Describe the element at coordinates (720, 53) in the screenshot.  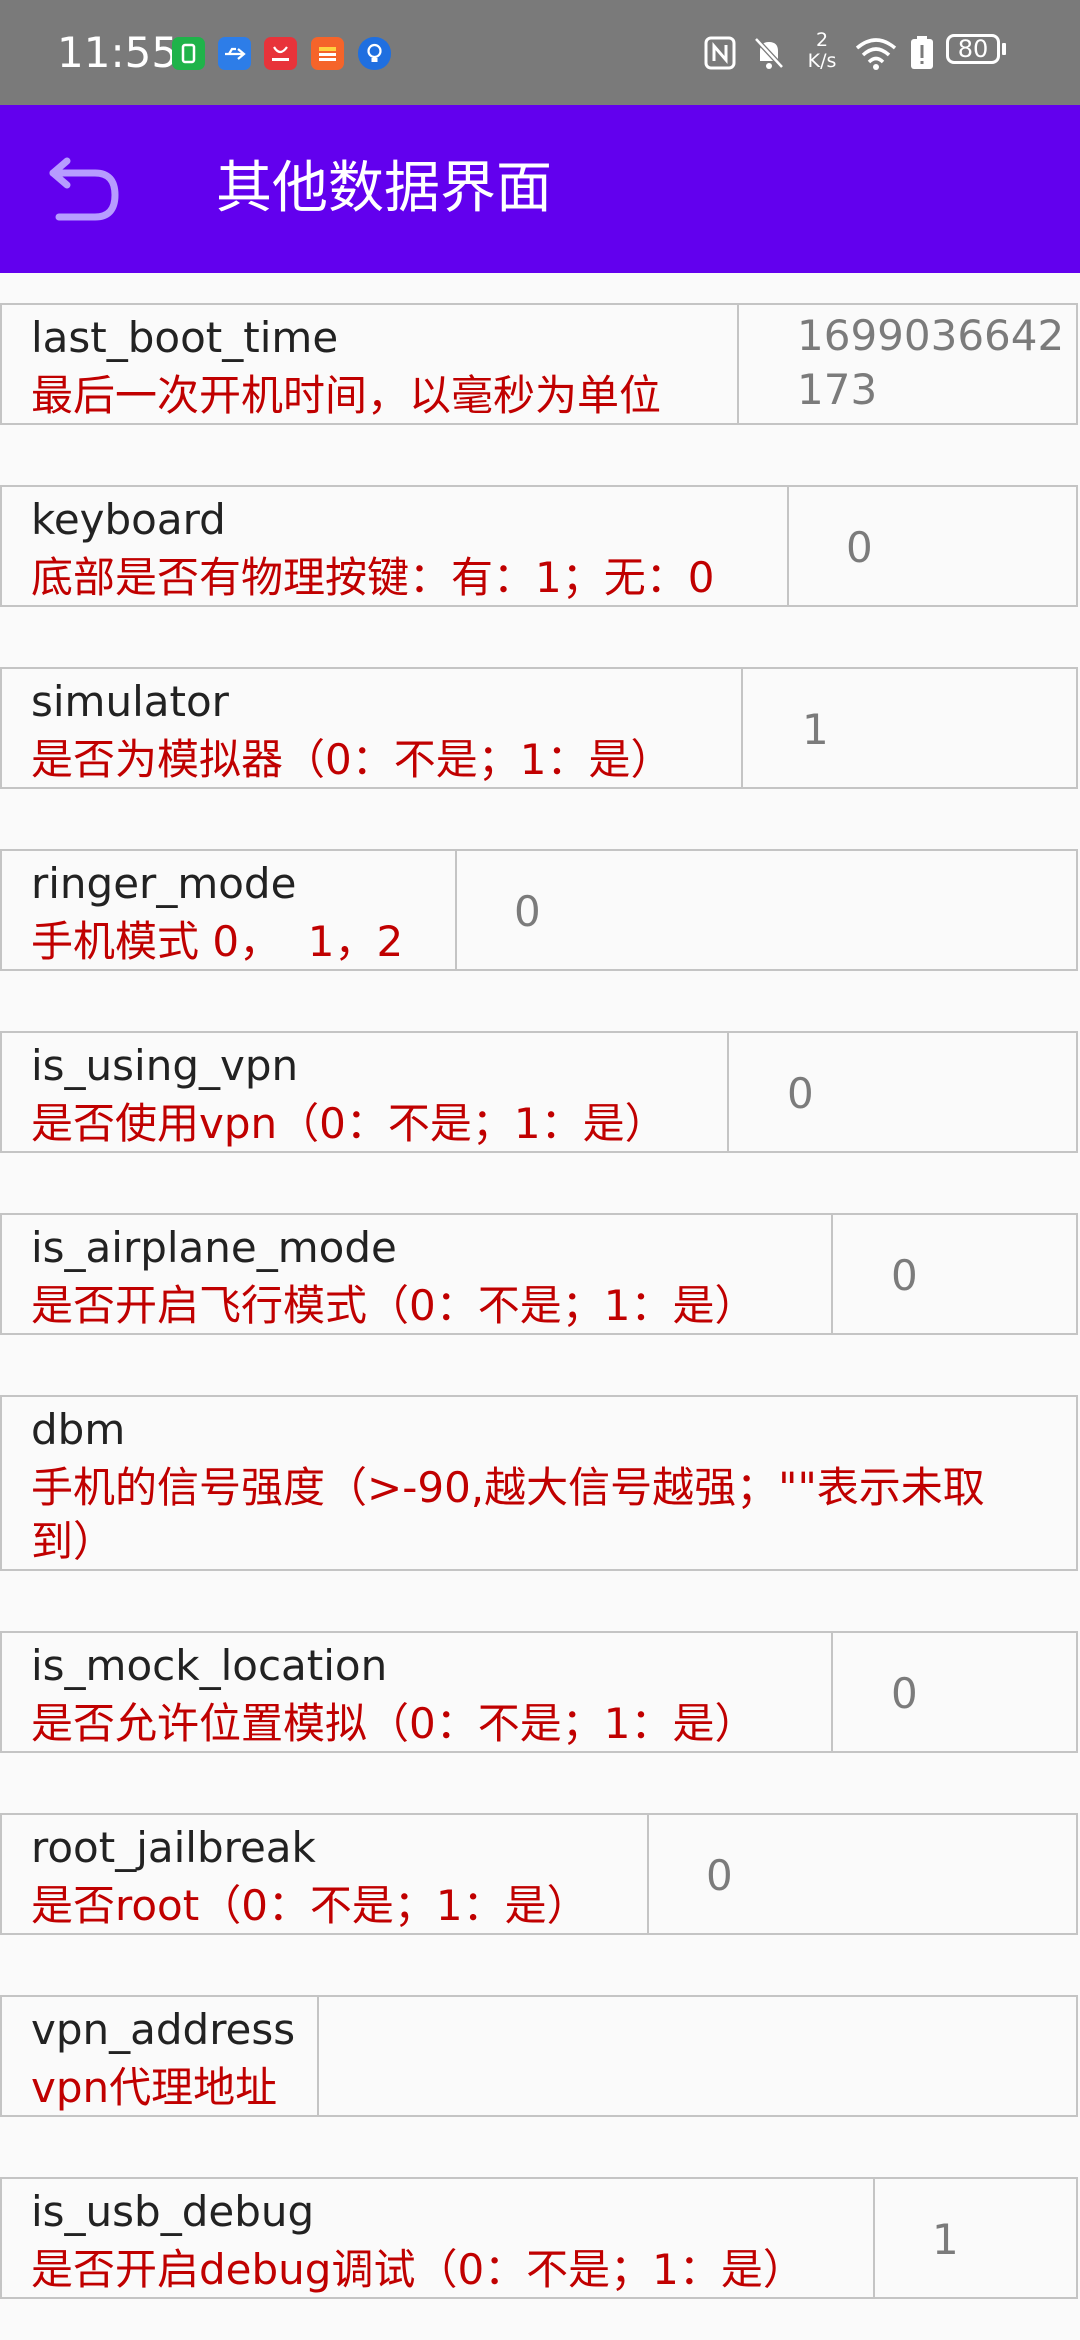
I see `nfc-icon` at that location.